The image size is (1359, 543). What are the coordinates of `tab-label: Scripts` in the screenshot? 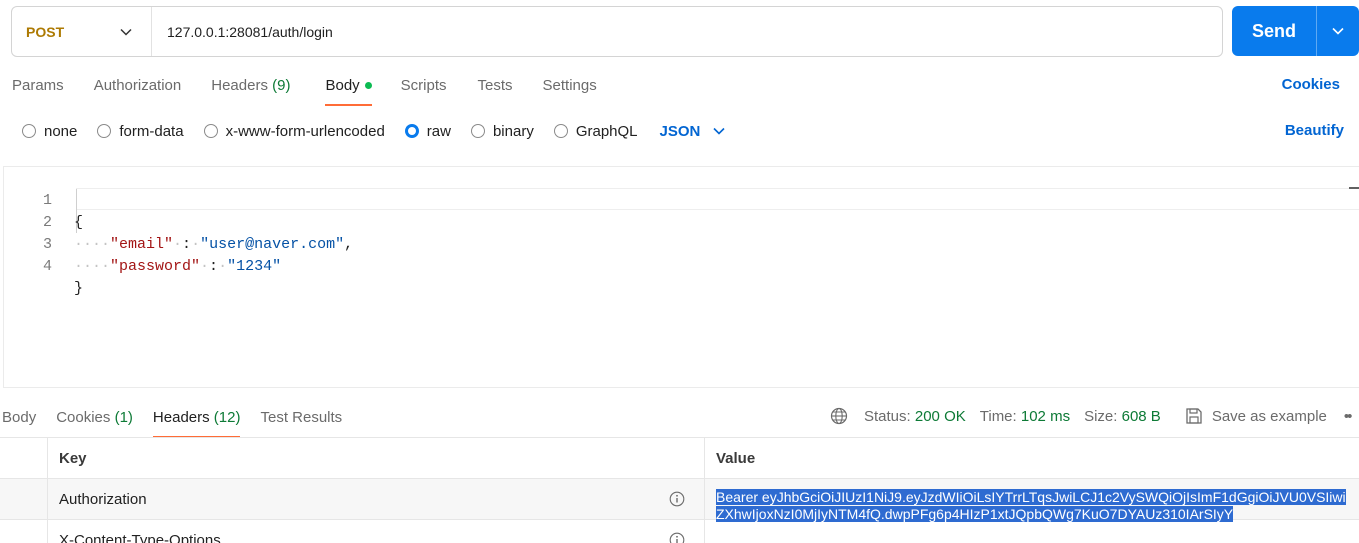 It's located at (423, 85).